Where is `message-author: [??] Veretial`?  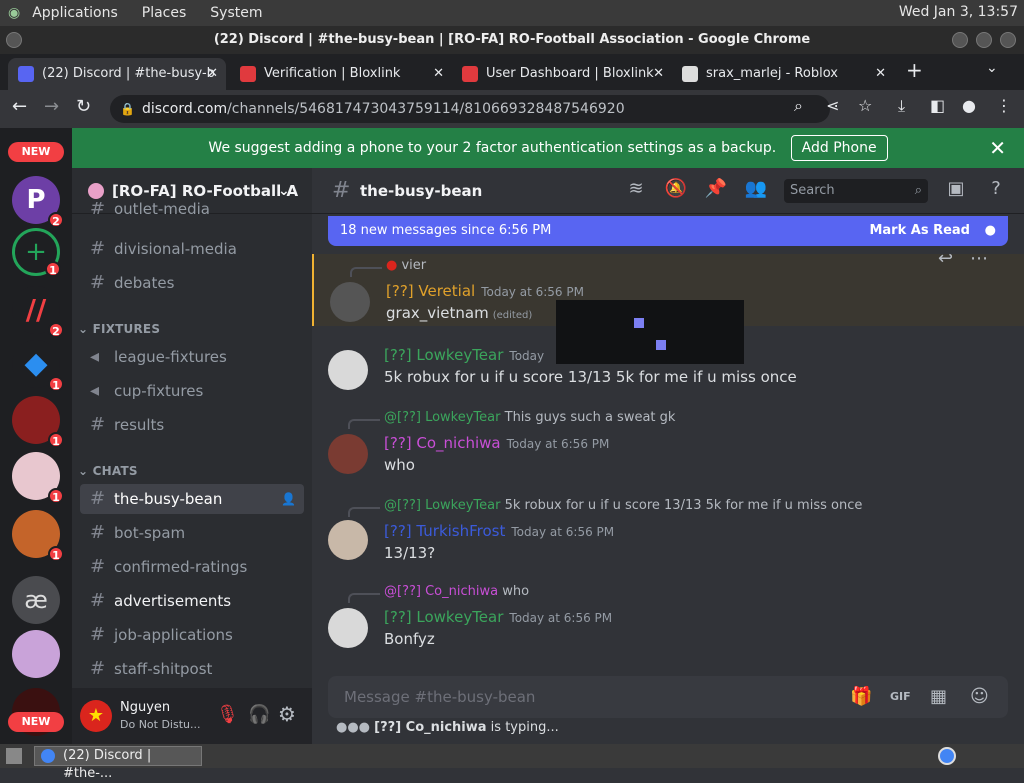
message-author: [??] Veretial is located at coordinates (430, 291).